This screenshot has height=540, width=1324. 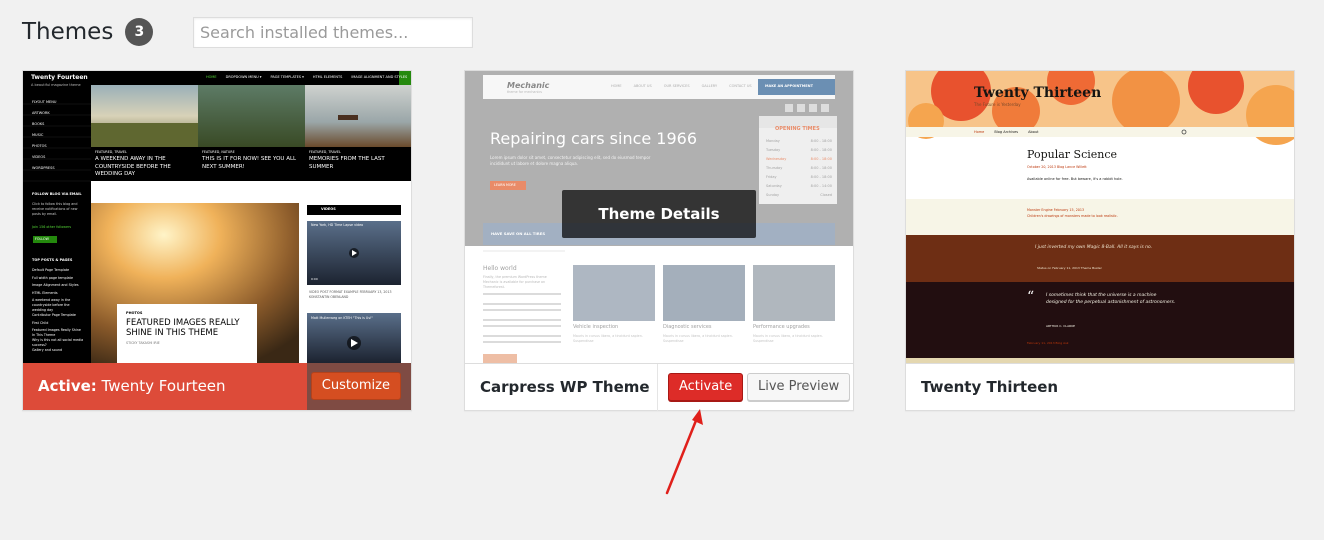 What do you see at coordinates (565, 387) in the screenshot?
I see `theme-name: Carpress WP Theme` at bounding box center [565, 387].